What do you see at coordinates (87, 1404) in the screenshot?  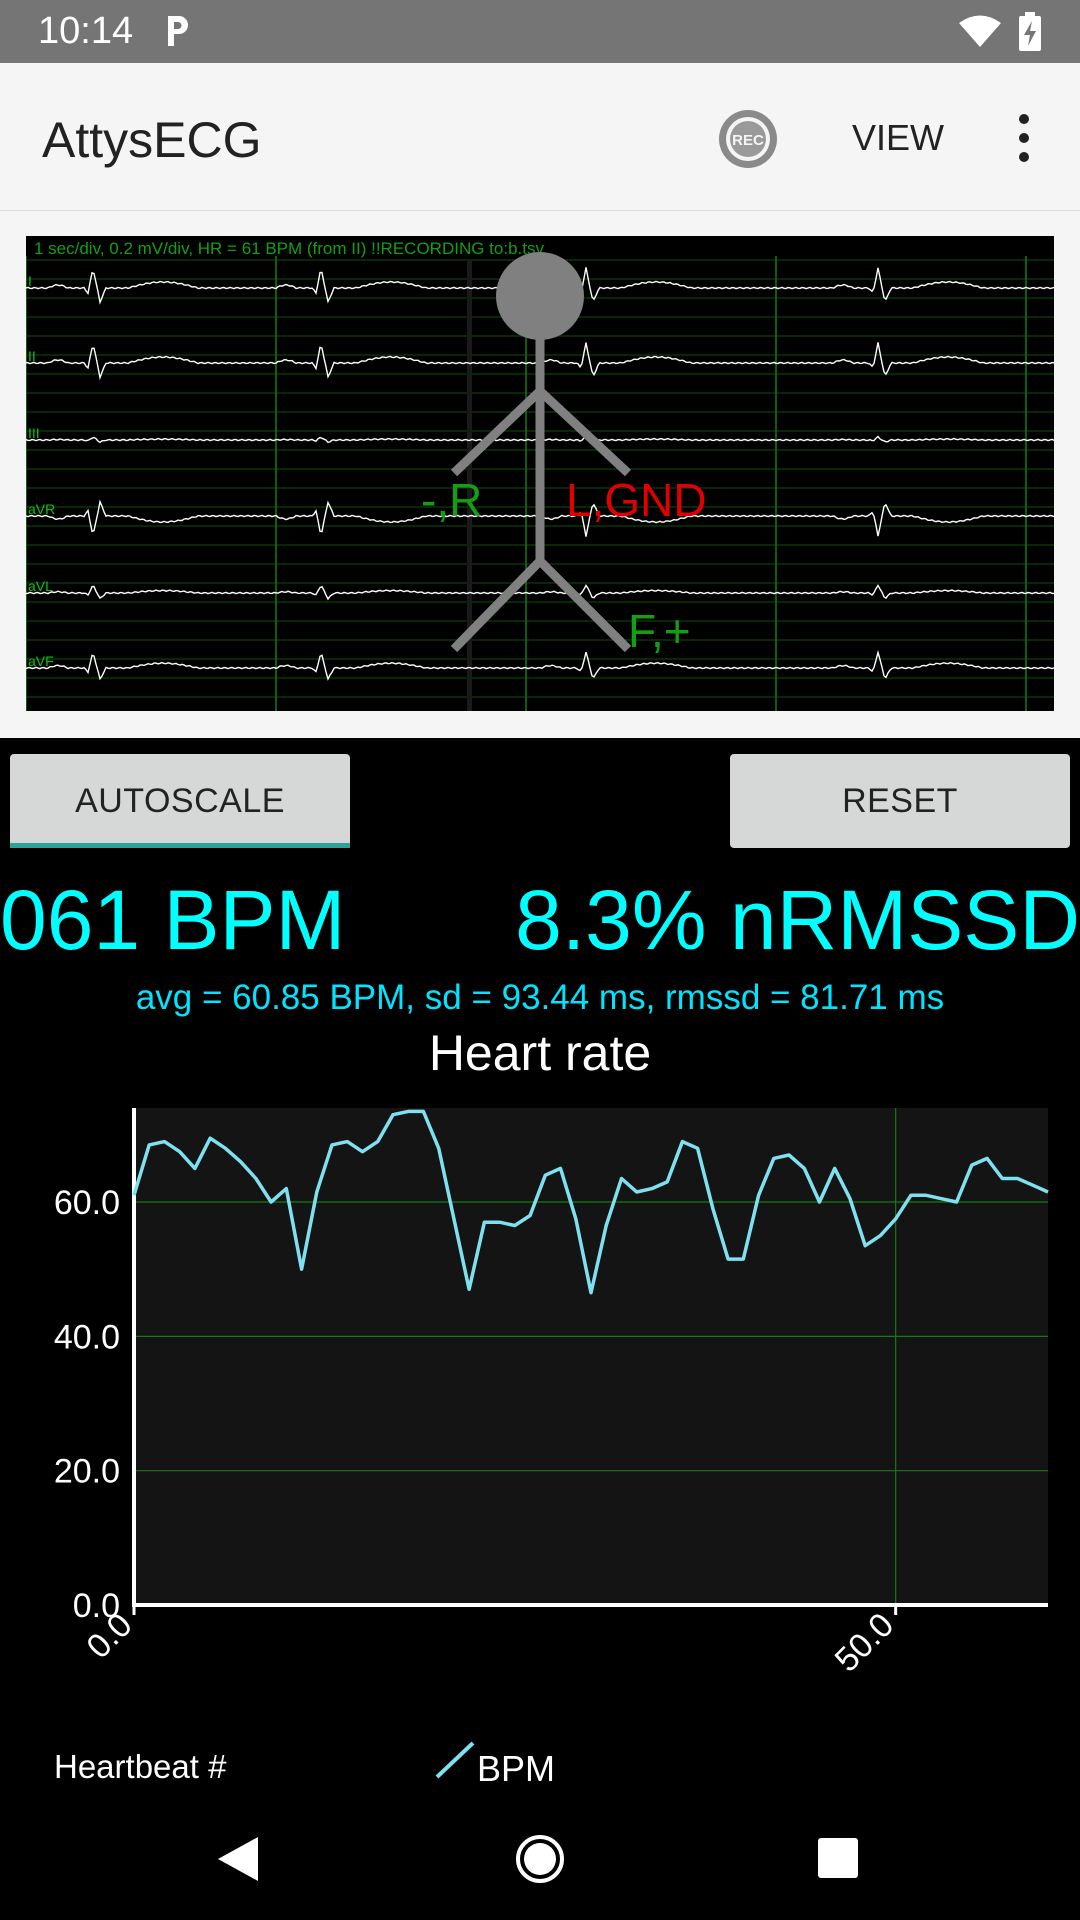 I see `y-tick-labels: 0.020.040.060.0` at bounding box center [87, 1404].